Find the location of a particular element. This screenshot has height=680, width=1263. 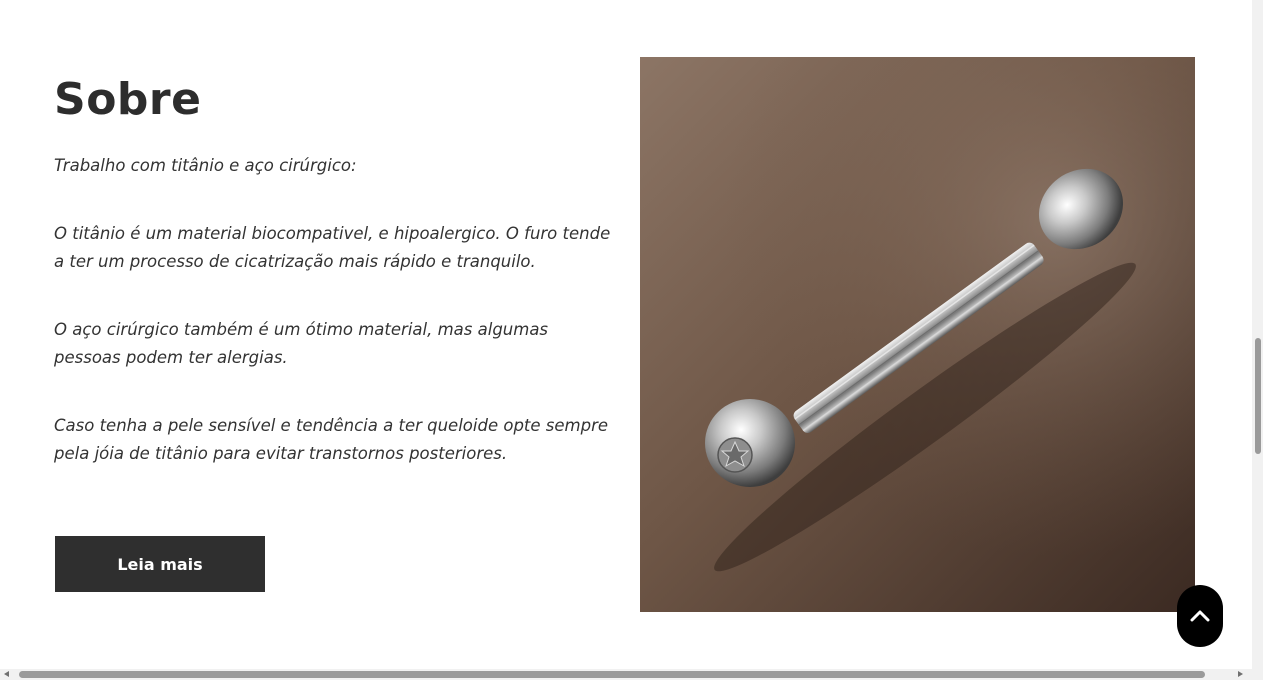

scroll-left-icon is located at coordinates (6, 674).